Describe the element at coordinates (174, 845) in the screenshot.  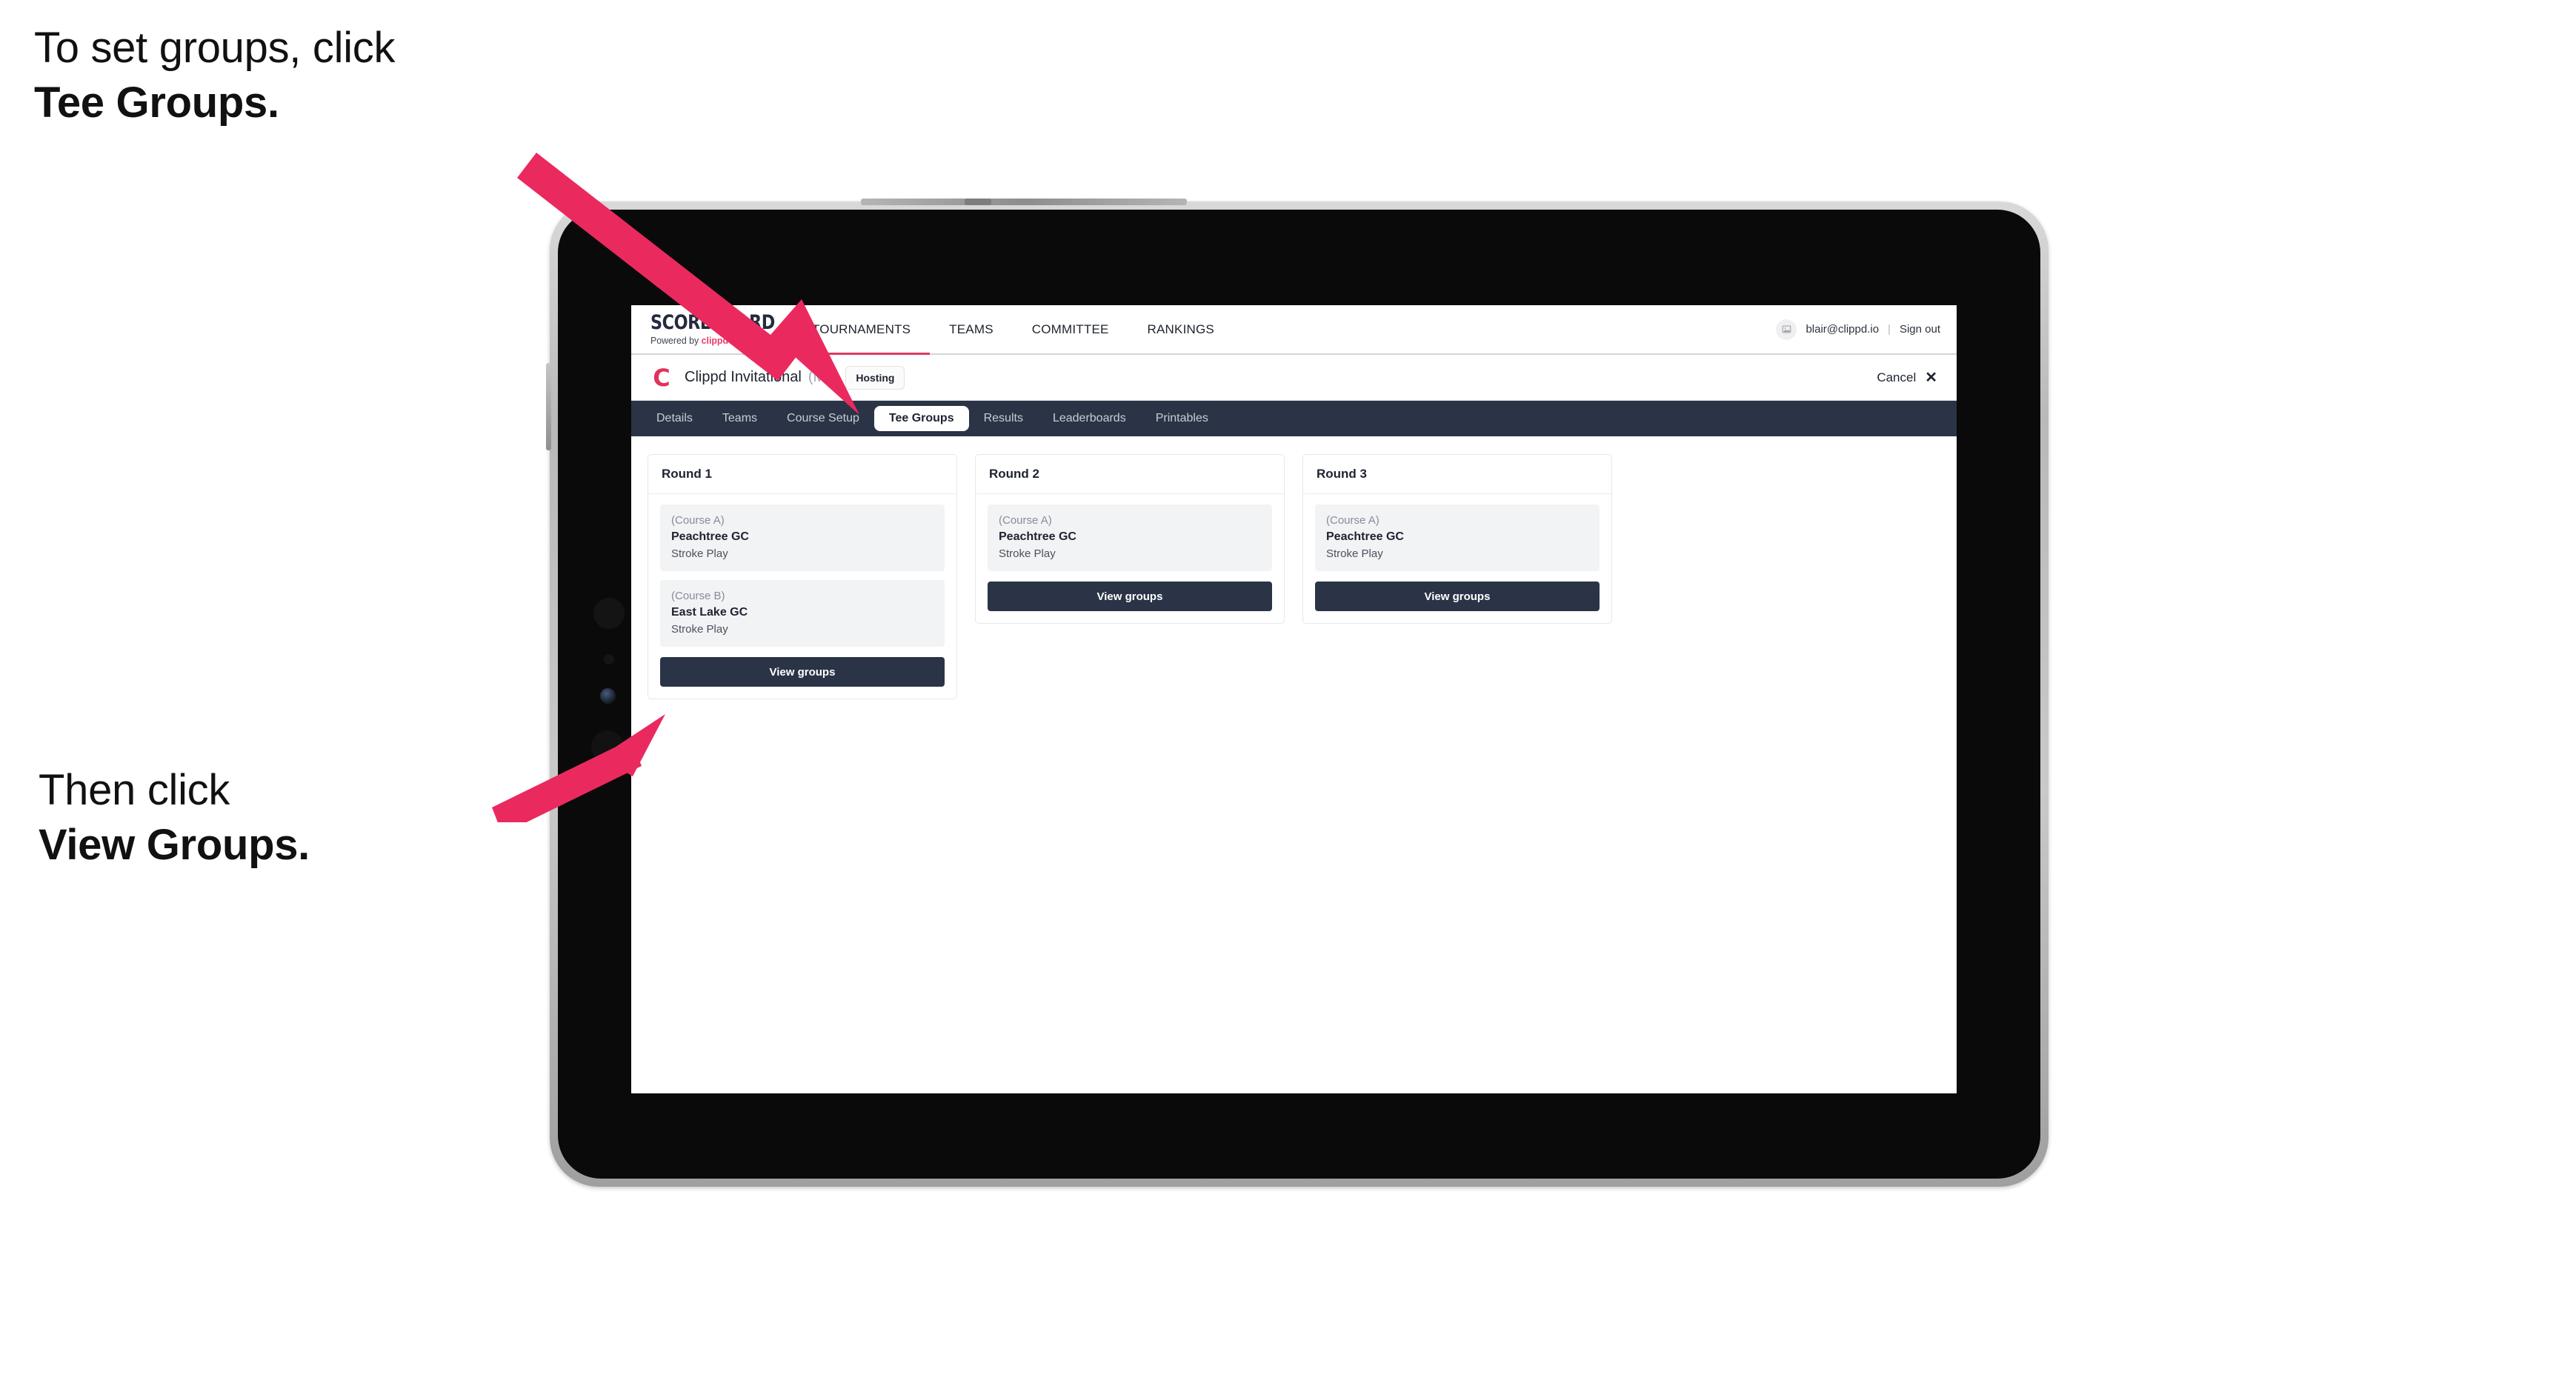
I see `annotation-bottom-line2: View Groups.` at that location.